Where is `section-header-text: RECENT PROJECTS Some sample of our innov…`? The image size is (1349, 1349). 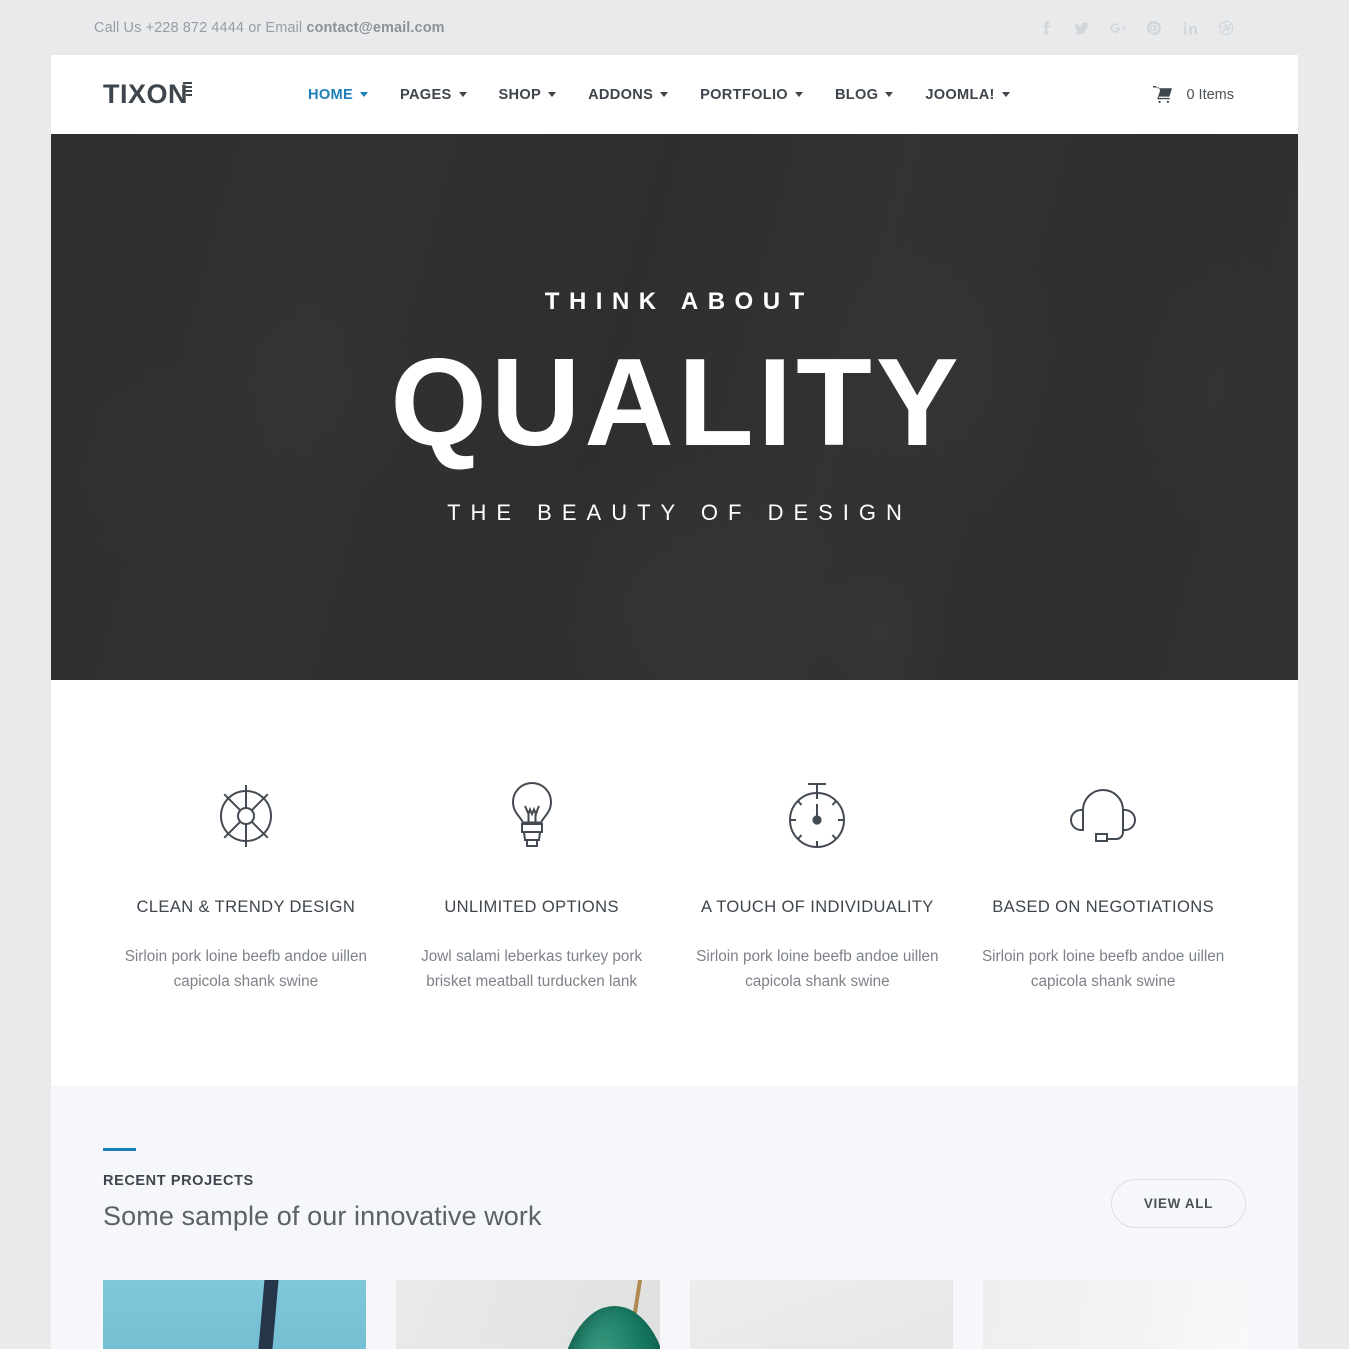
section-header-text: RECENT PROJECTS Some sample of our innov… is located at coordinates (607, 1190).